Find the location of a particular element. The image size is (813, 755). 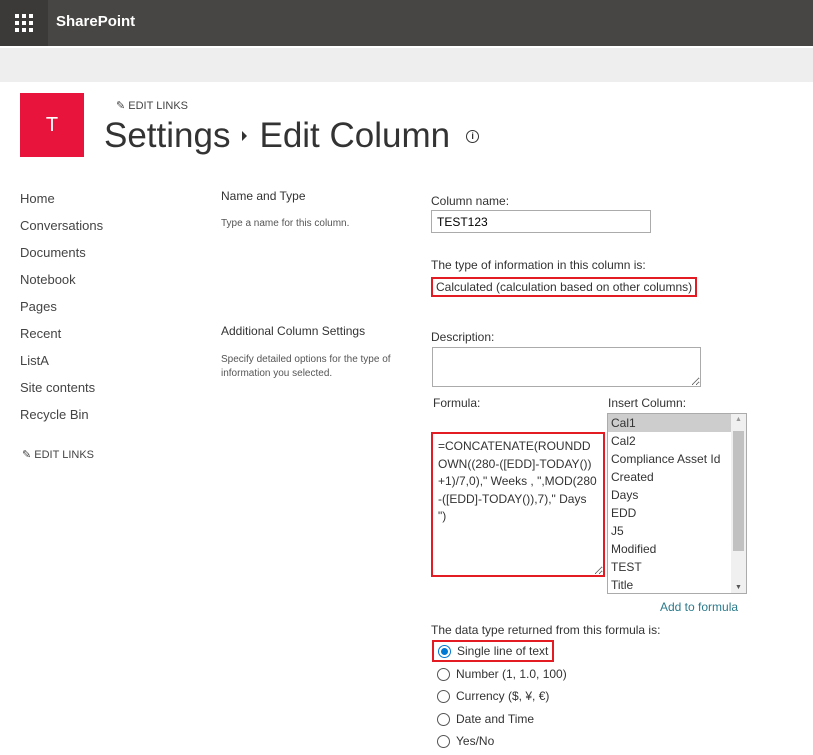

insert-column-label: Insert Column: is located at coordinates (647, 403).